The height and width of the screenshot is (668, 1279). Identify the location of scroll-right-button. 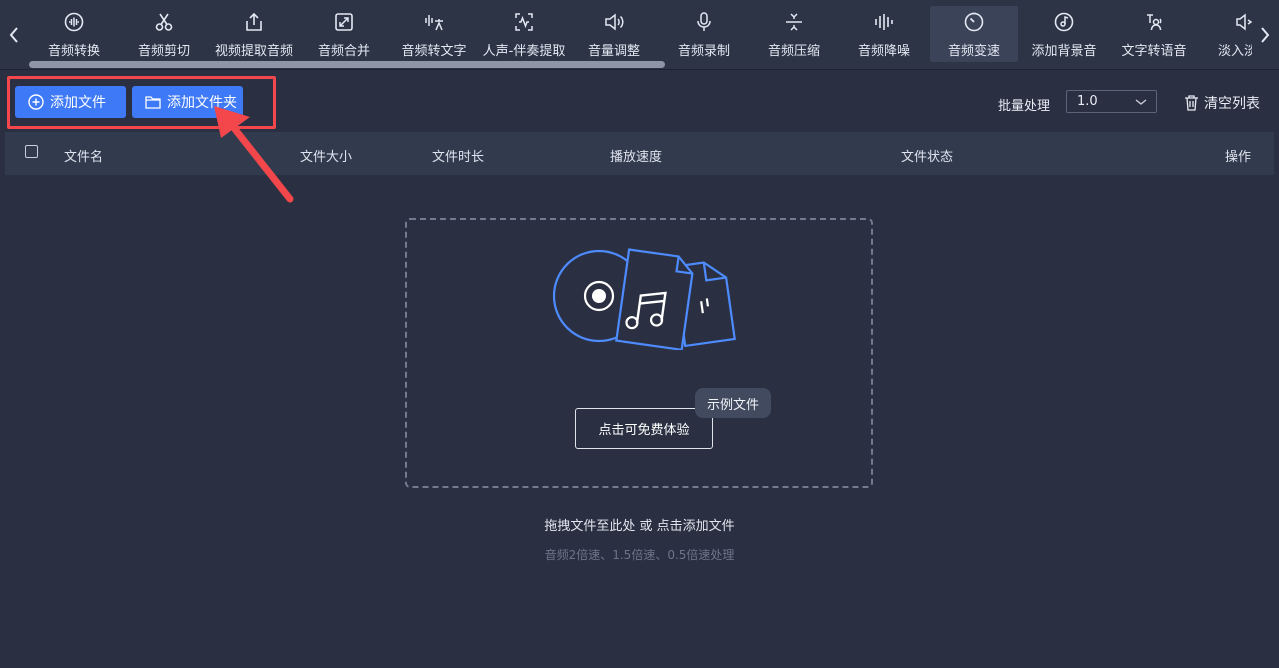
(1265, 35).